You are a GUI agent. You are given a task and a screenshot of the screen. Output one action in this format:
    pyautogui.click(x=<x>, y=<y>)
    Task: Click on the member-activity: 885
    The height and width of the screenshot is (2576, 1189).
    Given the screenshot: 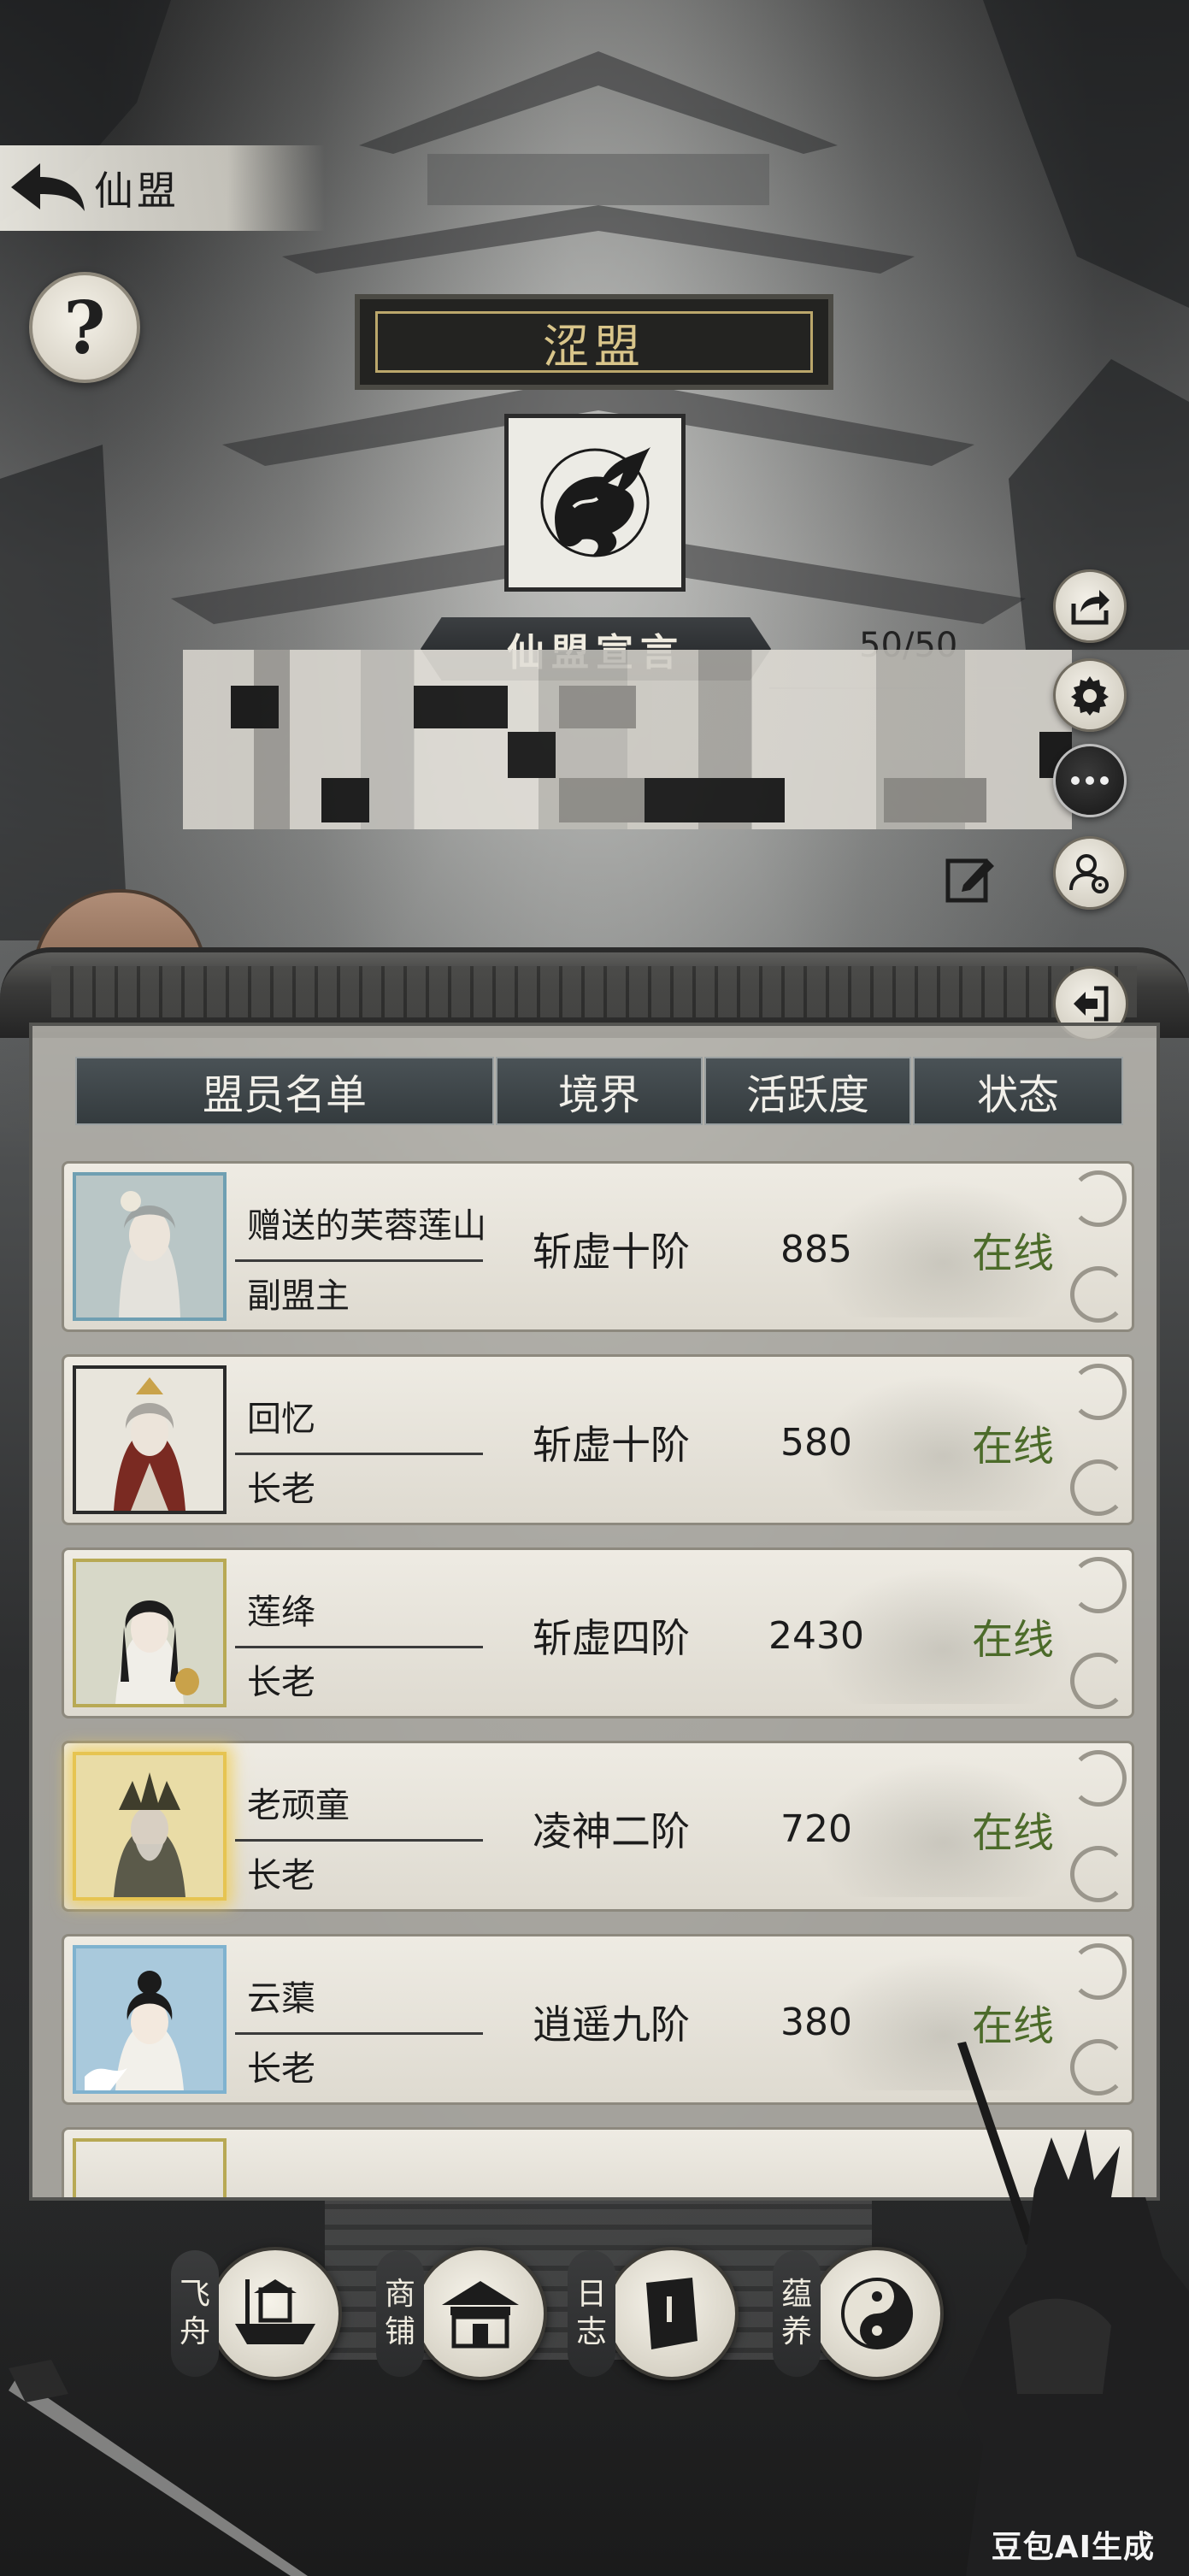 What is the action you would take?
    pyautogui.click(x=816, y=1249)
    